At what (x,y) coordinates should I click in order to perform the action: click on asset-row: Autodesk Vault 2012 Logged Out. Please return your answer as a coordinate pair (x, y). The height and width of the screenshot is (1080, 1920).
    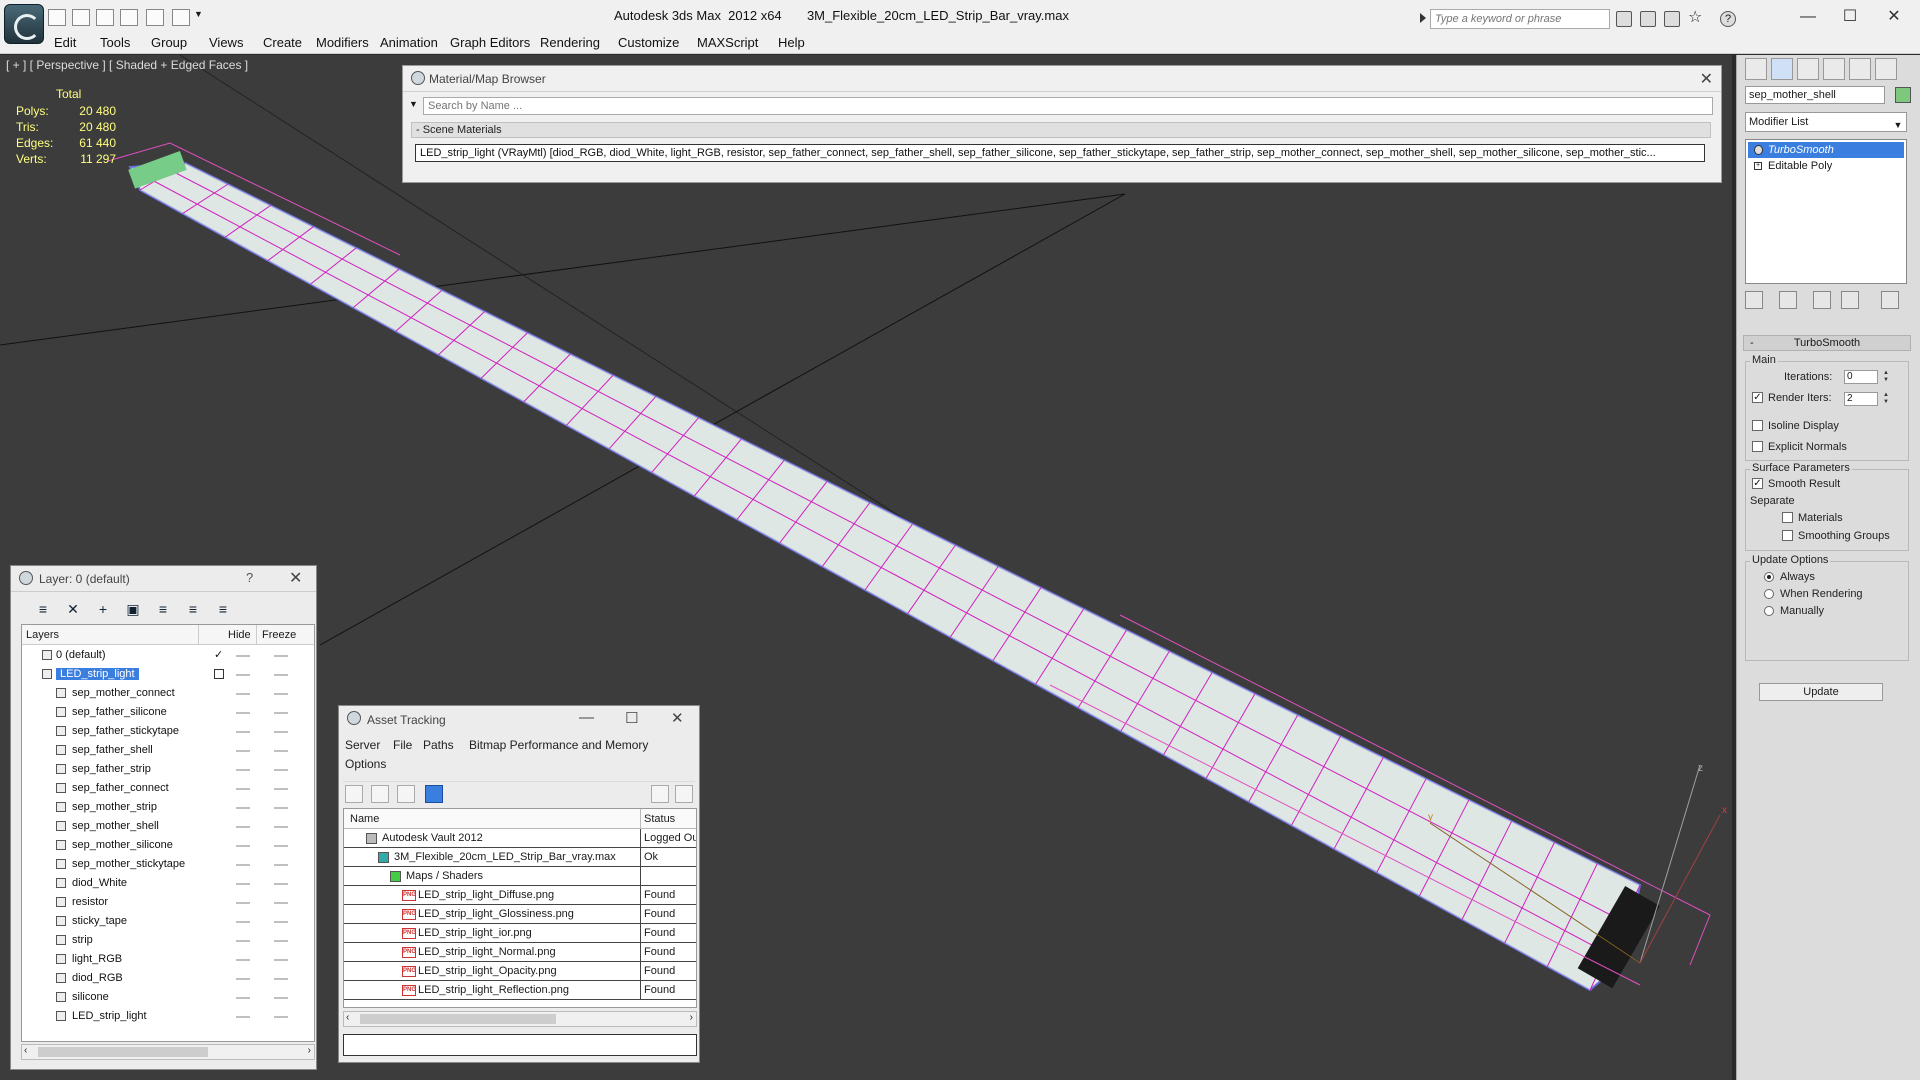
    Looking at the image, I should click on (520, 838).